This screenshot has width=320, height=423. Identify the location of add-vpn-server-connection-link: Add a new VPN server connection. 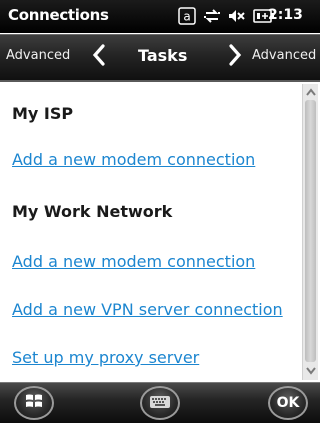
(147, 309).